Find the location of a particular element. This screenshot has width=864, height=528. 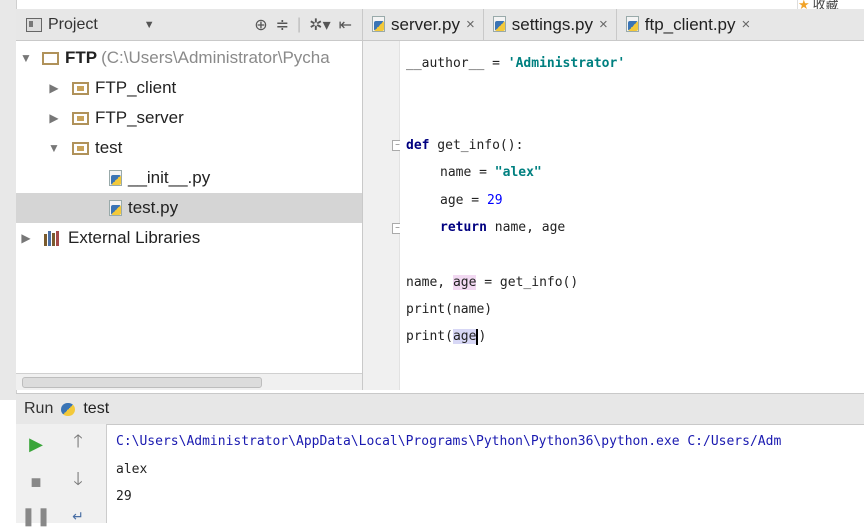

collapse-all-icon: ≑ is located at coordinates (282, 25).